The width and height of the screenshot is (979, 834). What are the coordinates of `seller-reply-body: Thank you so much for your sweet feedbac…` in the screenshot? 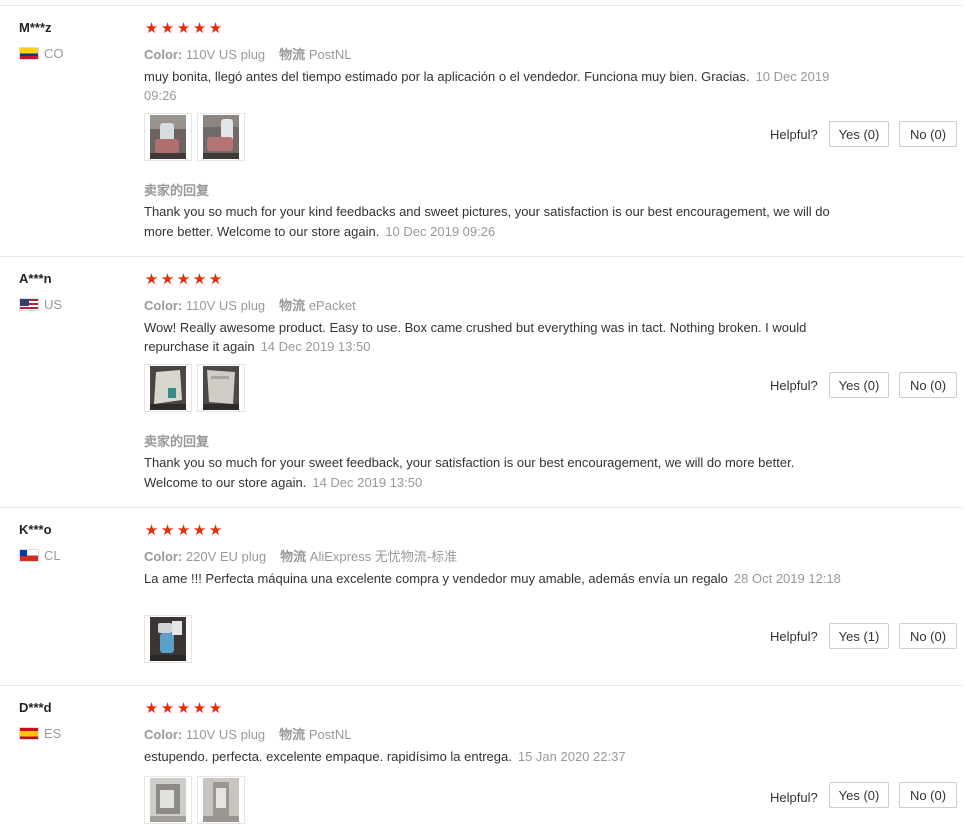 It's located at (469, 472).